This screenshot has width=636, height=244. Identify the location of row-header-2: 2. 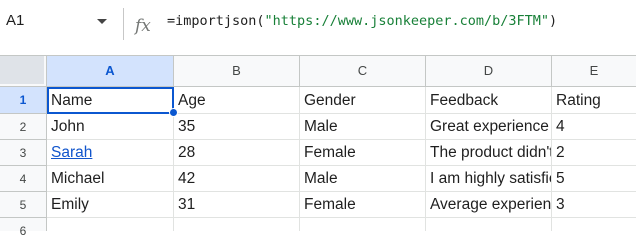
(23, 127).